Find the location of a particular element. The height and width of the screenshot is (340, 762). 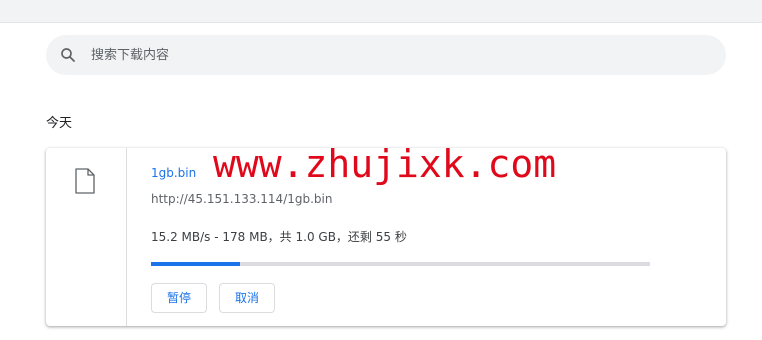

cancel-button: 取消 is located at coordinates (247, 298).